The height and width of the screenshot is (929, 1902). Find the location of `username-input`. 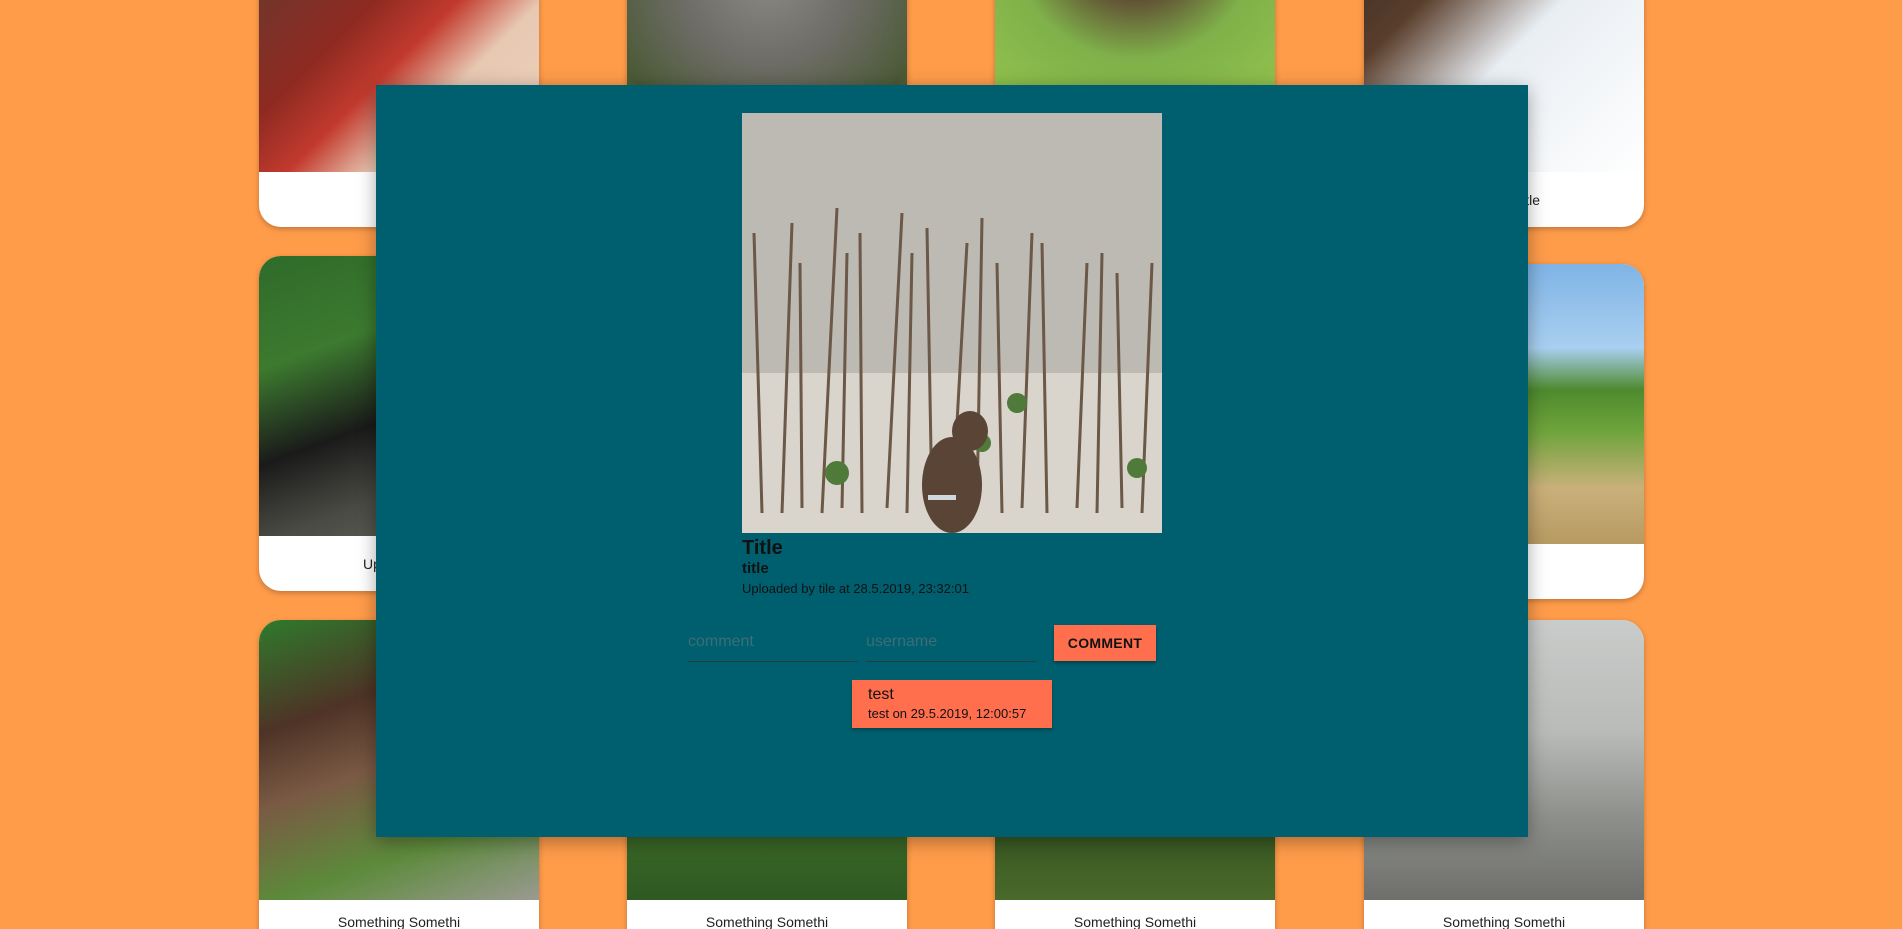

username-input is located at coordinates (951, 642).